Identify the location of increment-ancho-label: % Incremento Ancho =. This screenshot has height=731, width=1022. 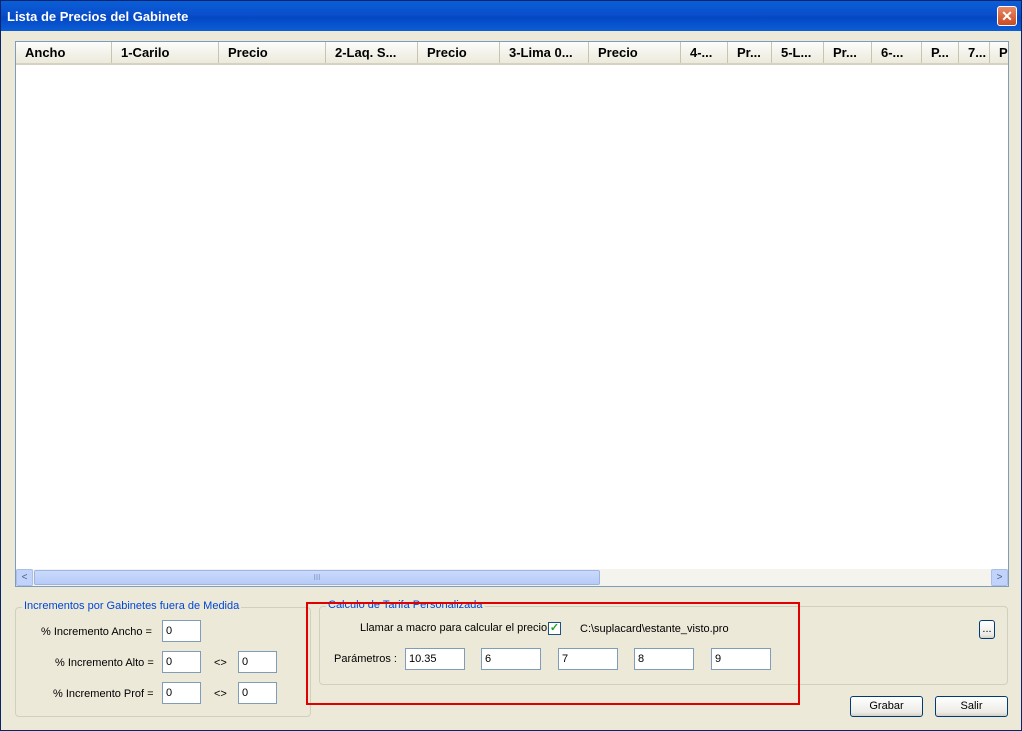
(96, 632).